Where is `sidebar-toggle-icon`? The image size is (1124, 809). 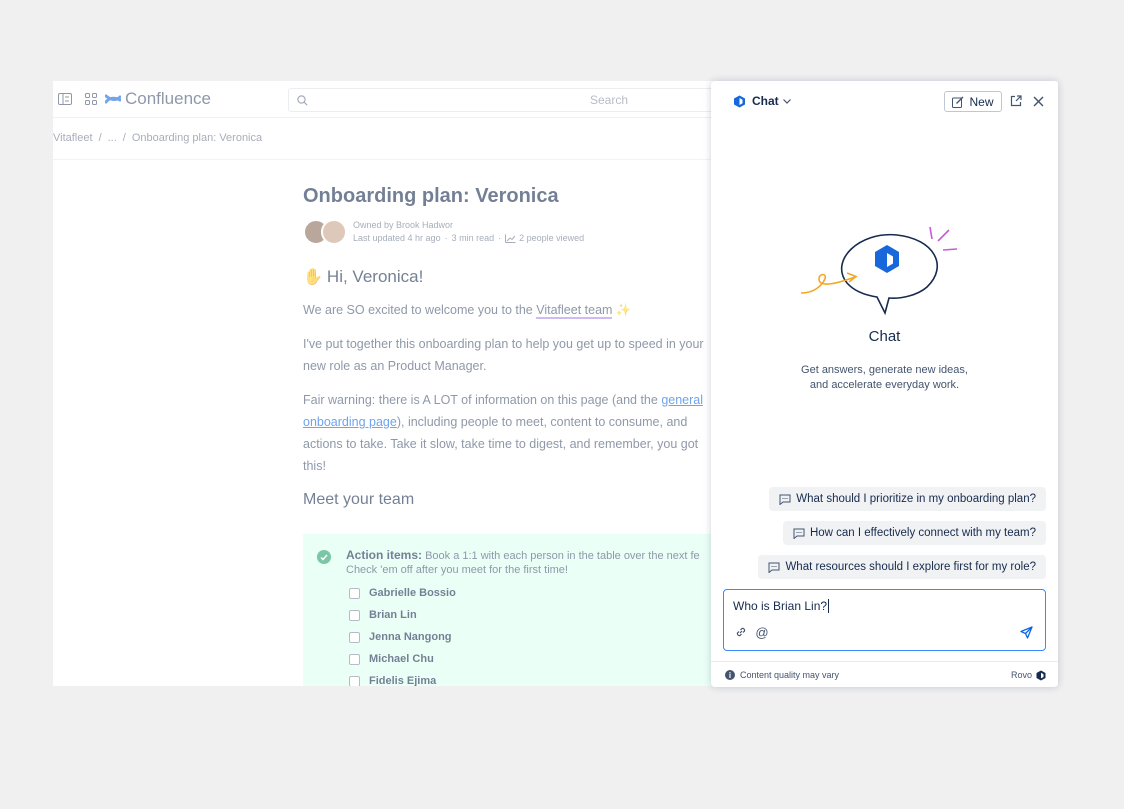 sidebar-toggle-icon is located at coordinates (65, 99).